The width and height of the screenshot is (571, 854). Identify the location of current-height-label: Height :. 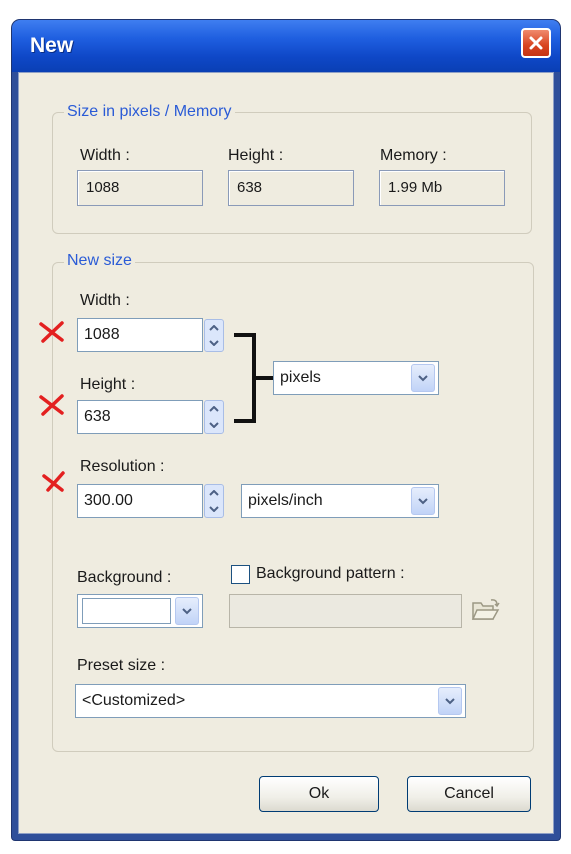
(256, 155).